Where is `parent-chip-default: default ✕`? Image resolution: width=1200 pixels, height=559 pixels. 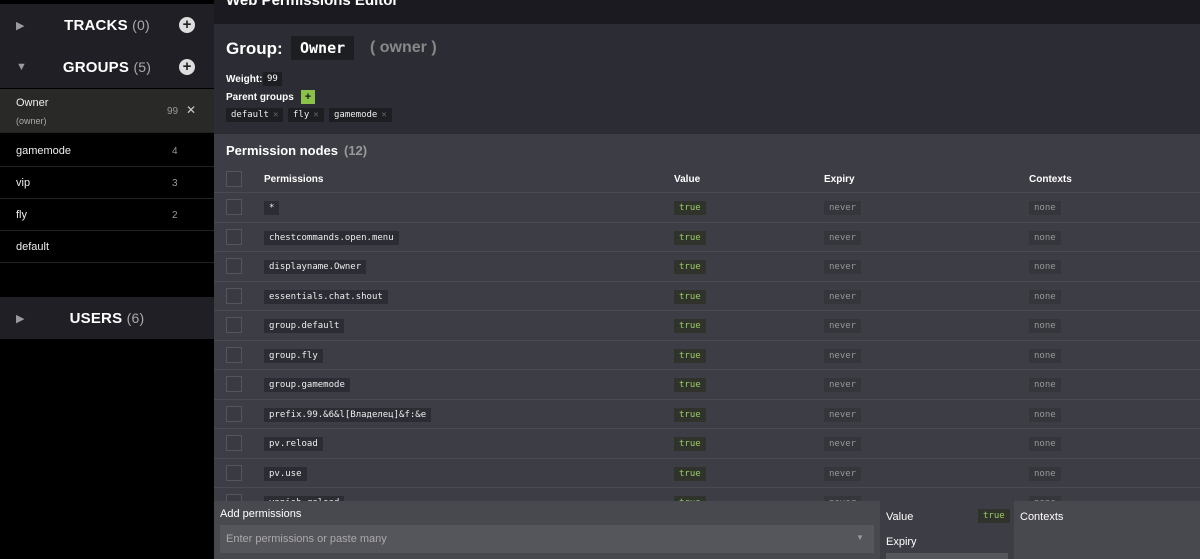
parent-chip-default: default ✕ is located at coordinates (255, 115).